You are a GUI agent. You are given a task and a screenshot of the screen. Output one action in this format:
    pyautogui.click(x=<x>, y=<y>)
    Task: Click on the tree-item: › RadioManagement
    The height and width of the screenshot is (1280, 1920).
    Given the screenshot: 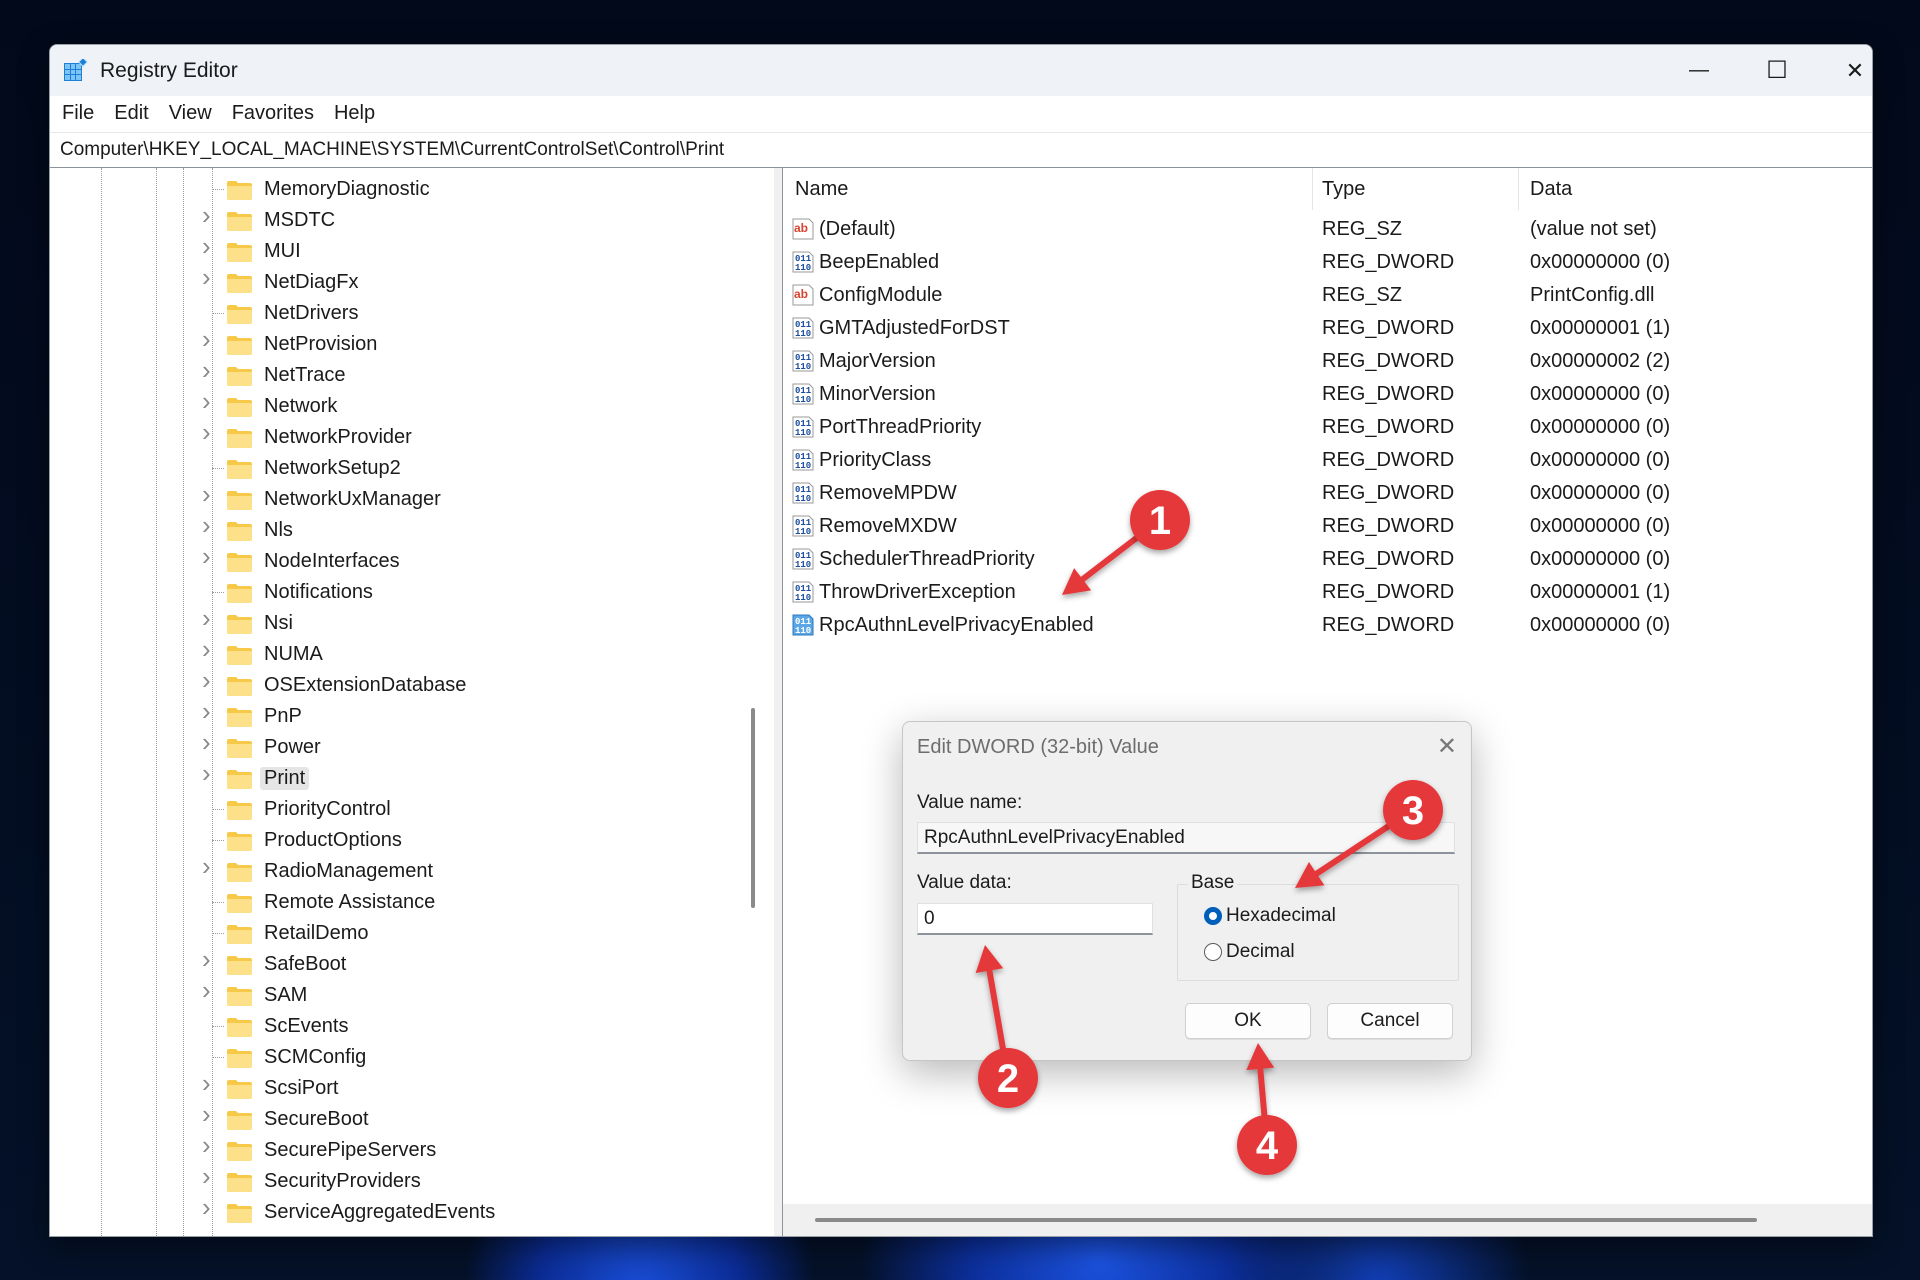 What is the action you would take?
    pyautogui.click(x=400, y=870)
    